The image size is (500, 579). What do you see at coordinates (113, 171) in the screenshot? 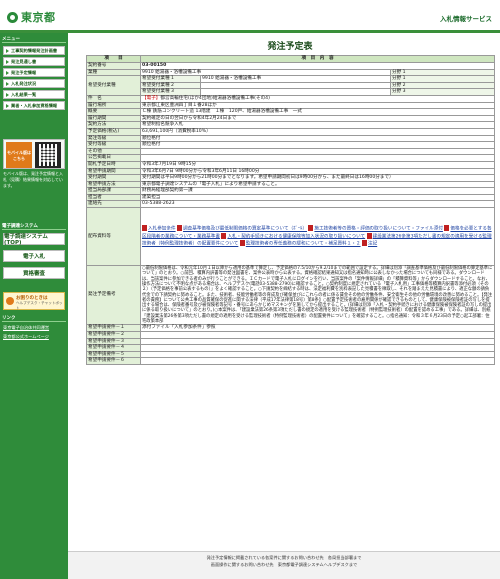
I see `row-label: 希望申請期間` at bounding box center [113, 171].